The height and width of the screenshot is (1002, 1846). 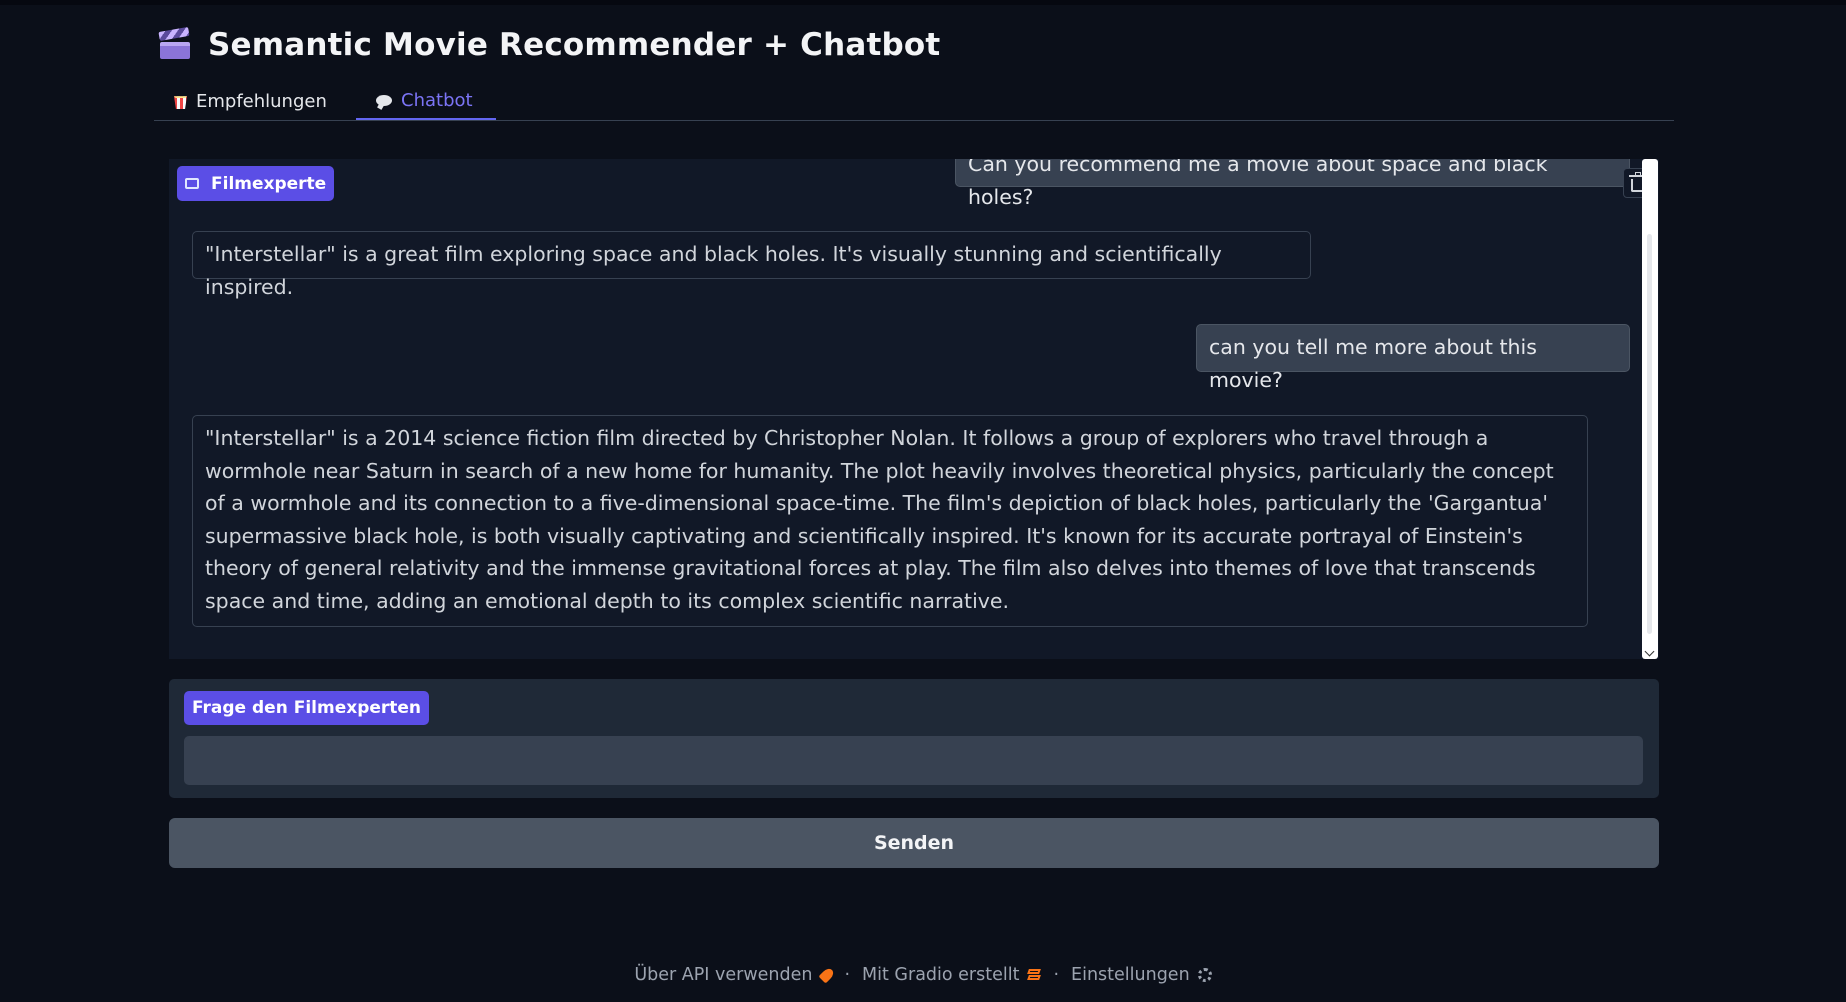 I want to click on tab-label: Chatbot, so click(x=437, y=100).